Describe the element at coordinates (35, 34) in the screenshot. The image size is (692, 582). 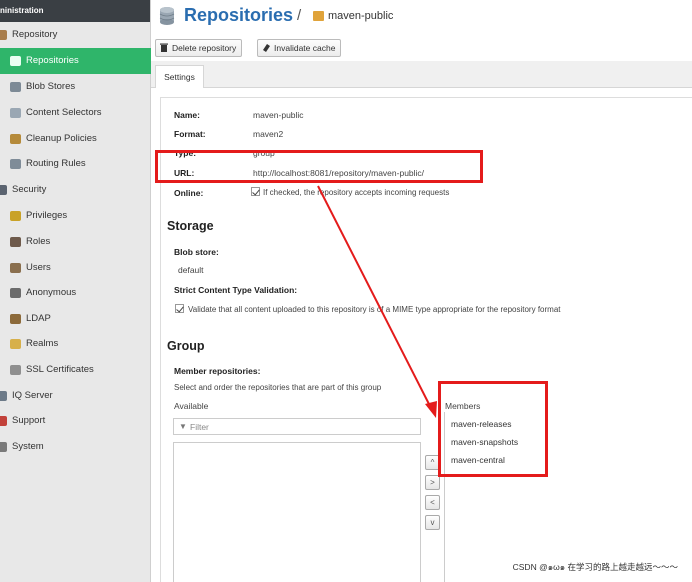
I see `sidebar-item-label: Repository` at that location.